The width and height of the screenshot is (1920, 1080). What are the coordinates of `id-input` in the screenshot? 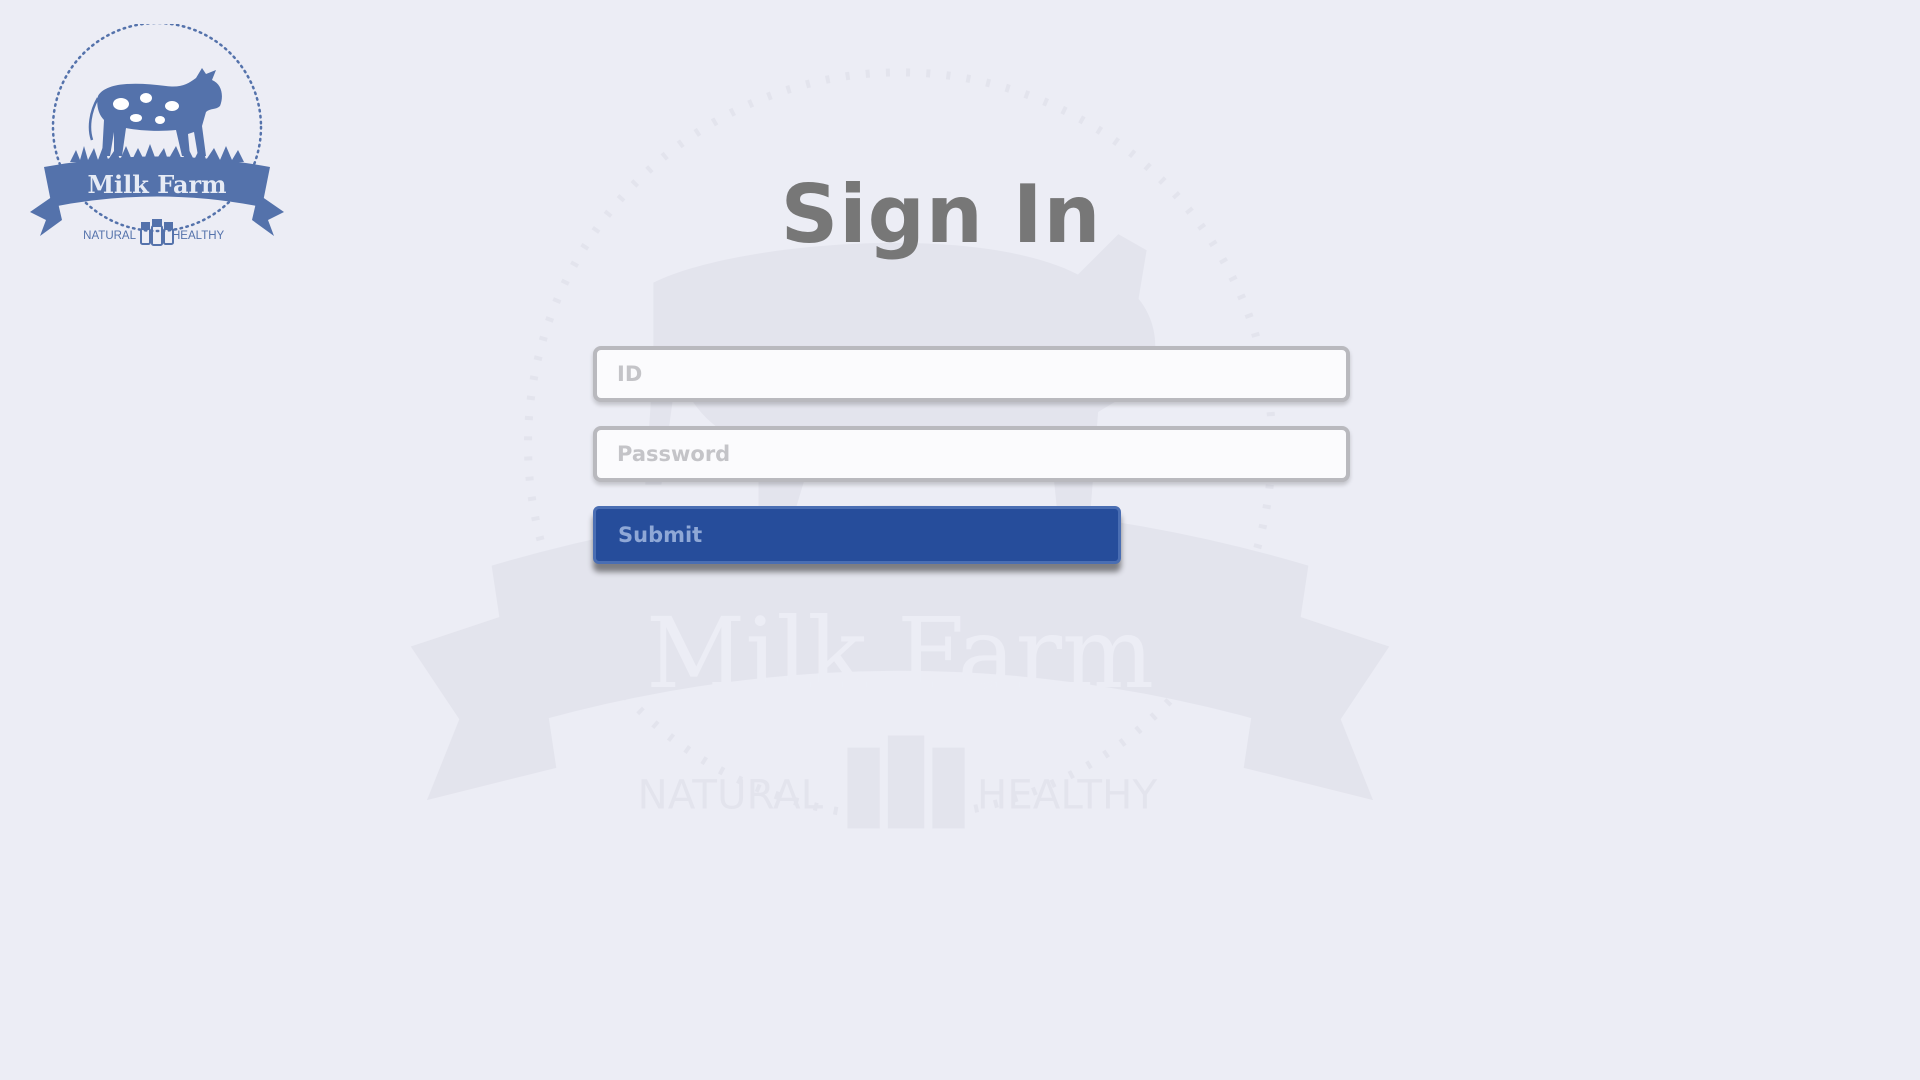 It's located at (971, 374).